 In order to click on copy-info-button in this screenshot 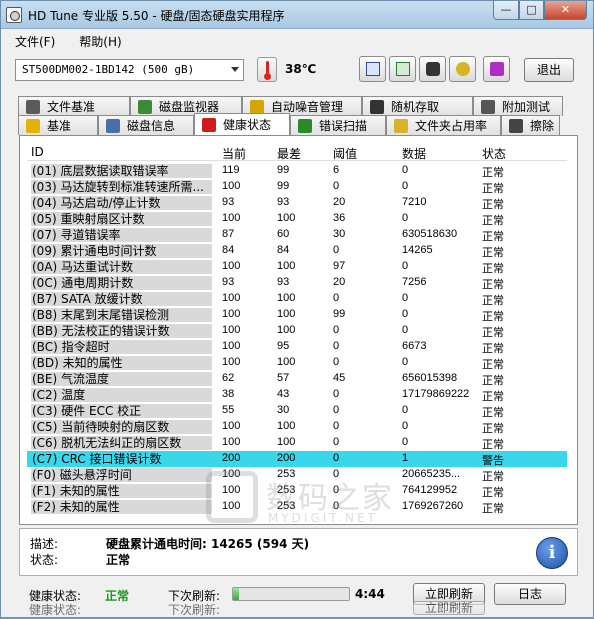, I will do `click(372, 69)`.